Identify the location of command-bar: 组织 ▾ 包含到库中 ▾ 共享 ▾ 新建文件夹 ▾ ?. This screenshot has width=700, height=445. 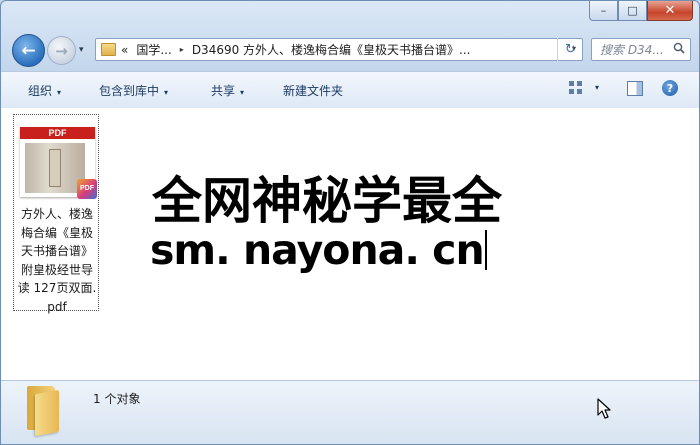
(350, 90).